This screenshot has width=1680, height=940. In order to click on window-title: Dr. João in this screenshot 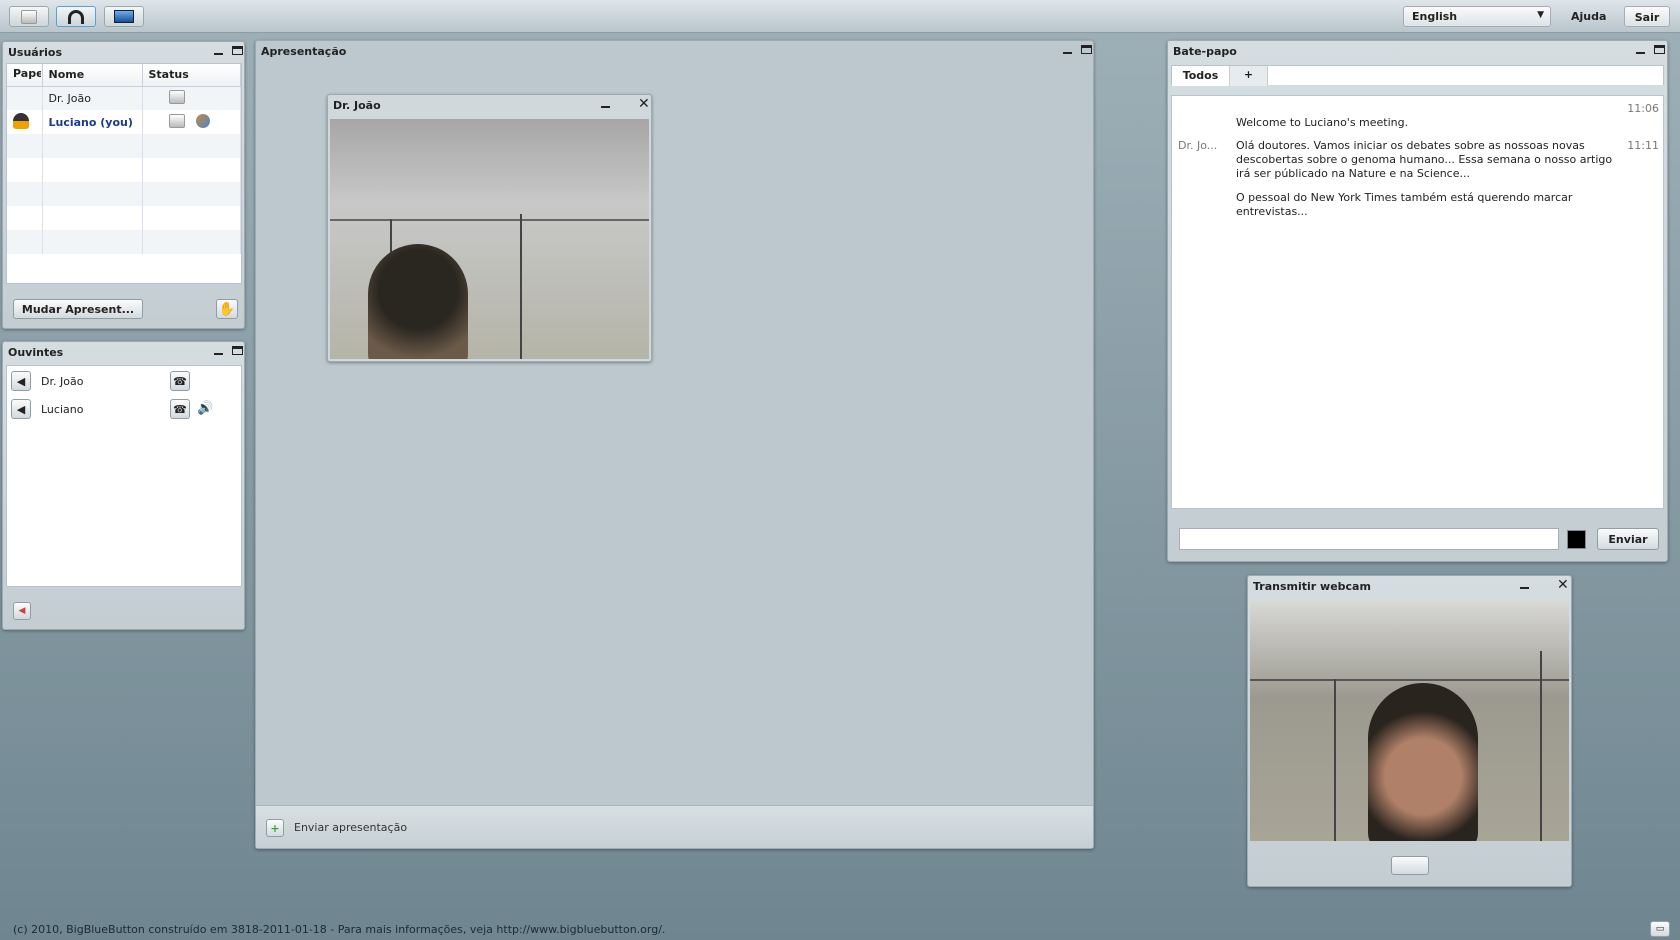, I will do `click(357, 105)`.